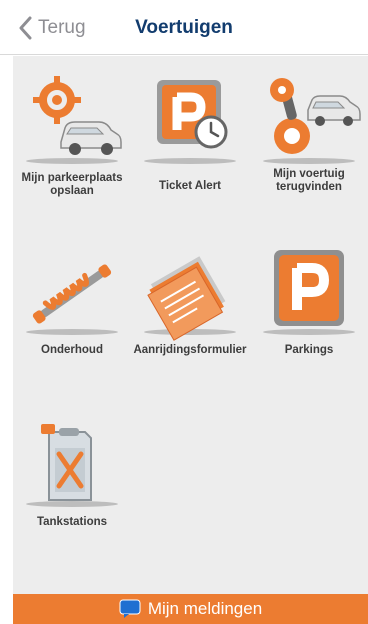  Describe the element at coordinates (205, 608) in the screenshot. I see `notifications-label: Mijn meldingen` at that location.